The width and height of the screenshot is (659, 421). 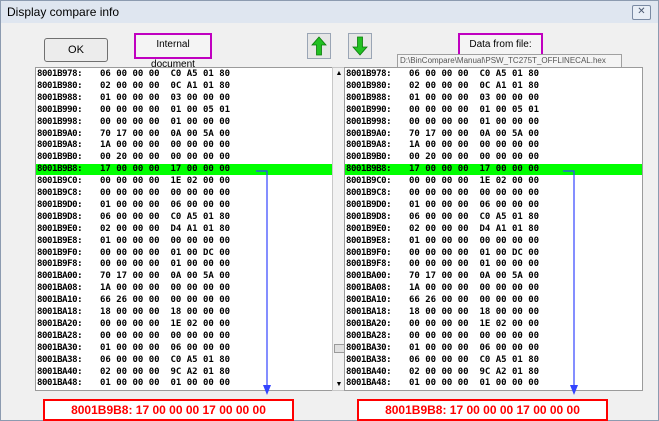 I want to click on row-address: 8001B9B8:, so click(x=60, y=169).